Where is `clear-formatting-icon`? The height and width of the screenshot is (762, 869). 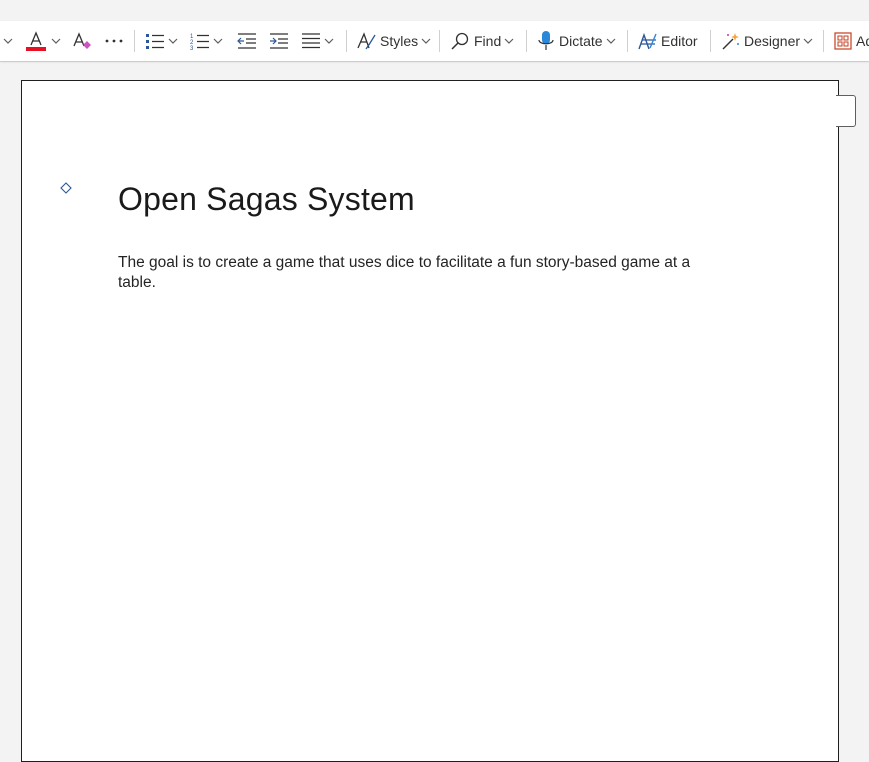
clear-formatting-icon is located at coordinates (82, 40).